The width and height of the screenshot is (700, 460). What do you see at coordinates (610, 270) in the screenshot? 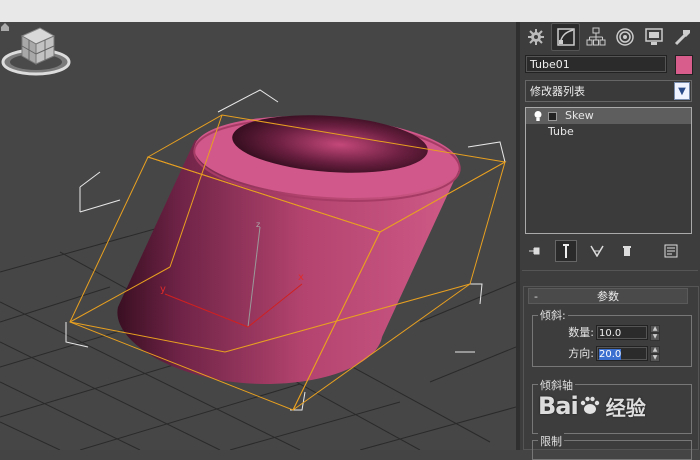
I see `panel-separator` at bounding box center [610, 270].